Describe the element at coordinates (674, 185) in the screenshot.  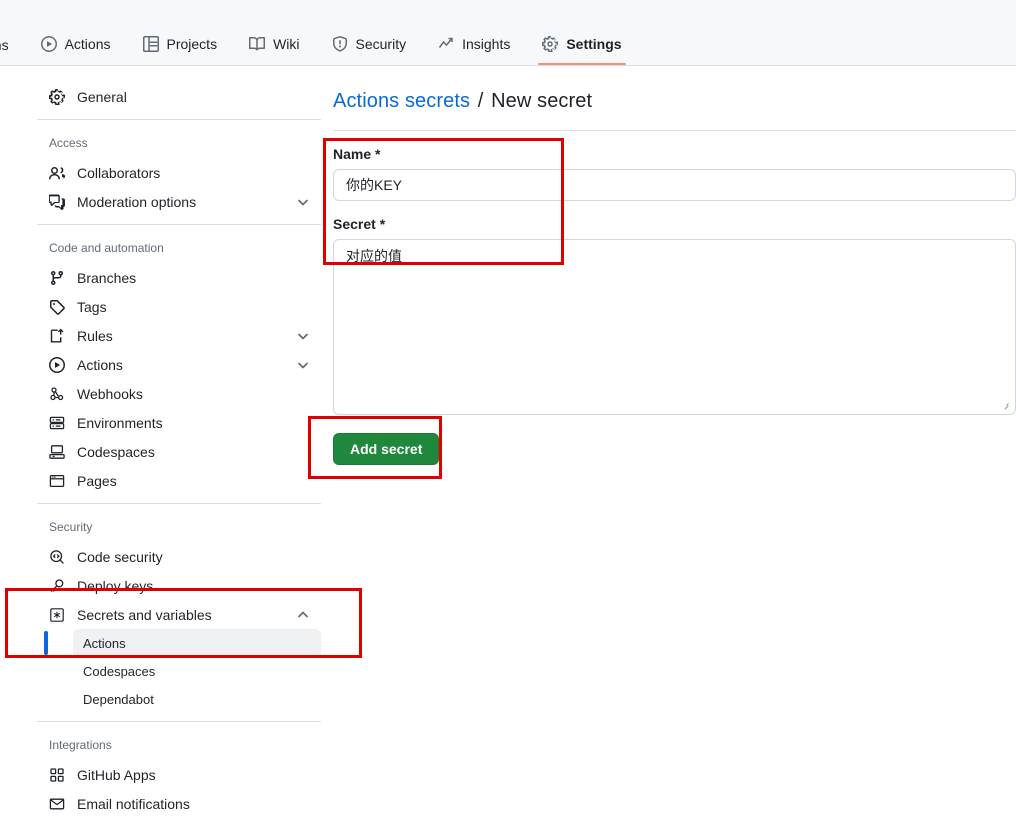
I see `secret-name-input` at that location.